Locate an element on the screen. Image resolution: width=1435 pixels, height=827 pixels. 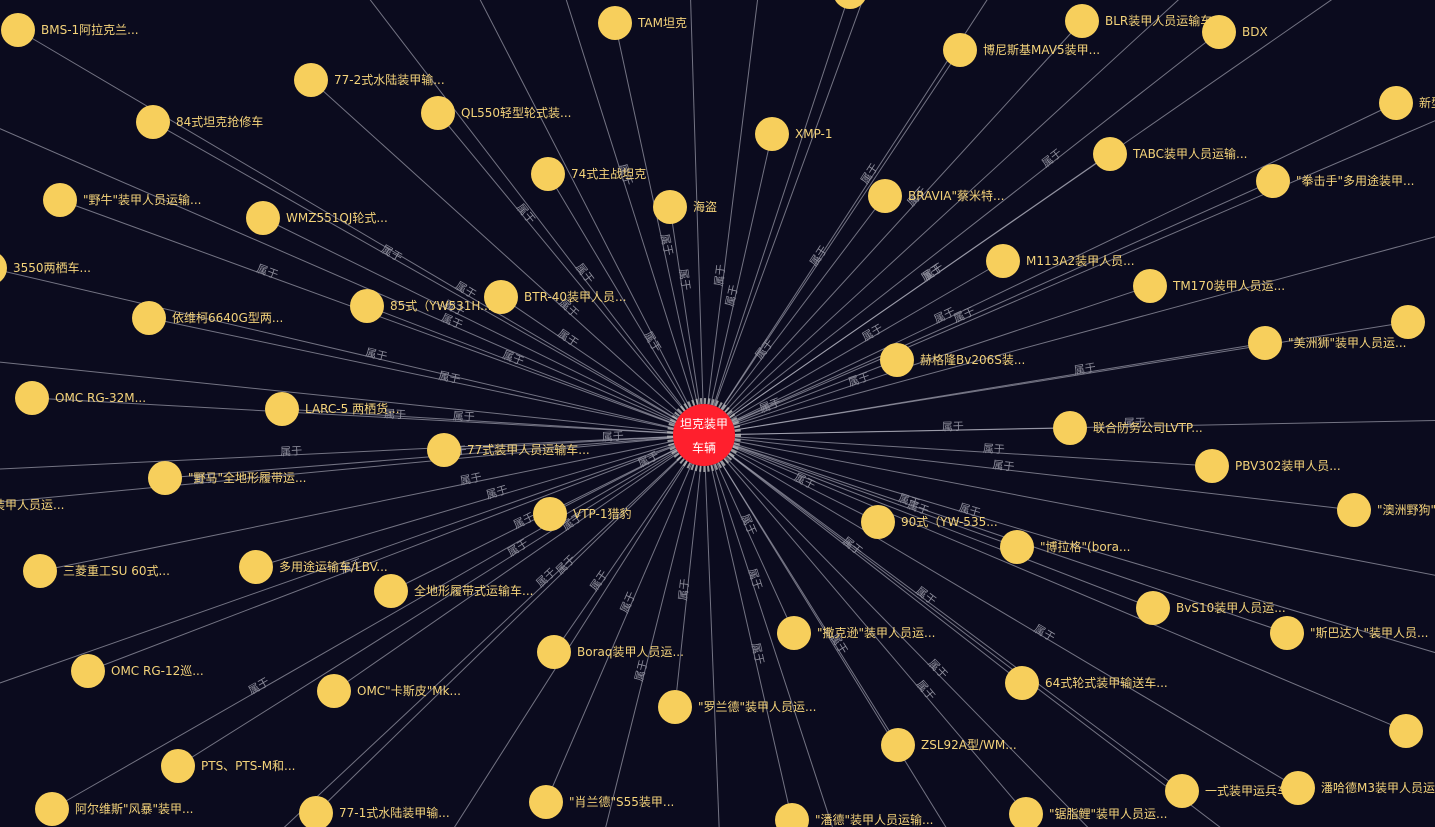
graph-node: 海盗 is located at coordinates (685, 207).